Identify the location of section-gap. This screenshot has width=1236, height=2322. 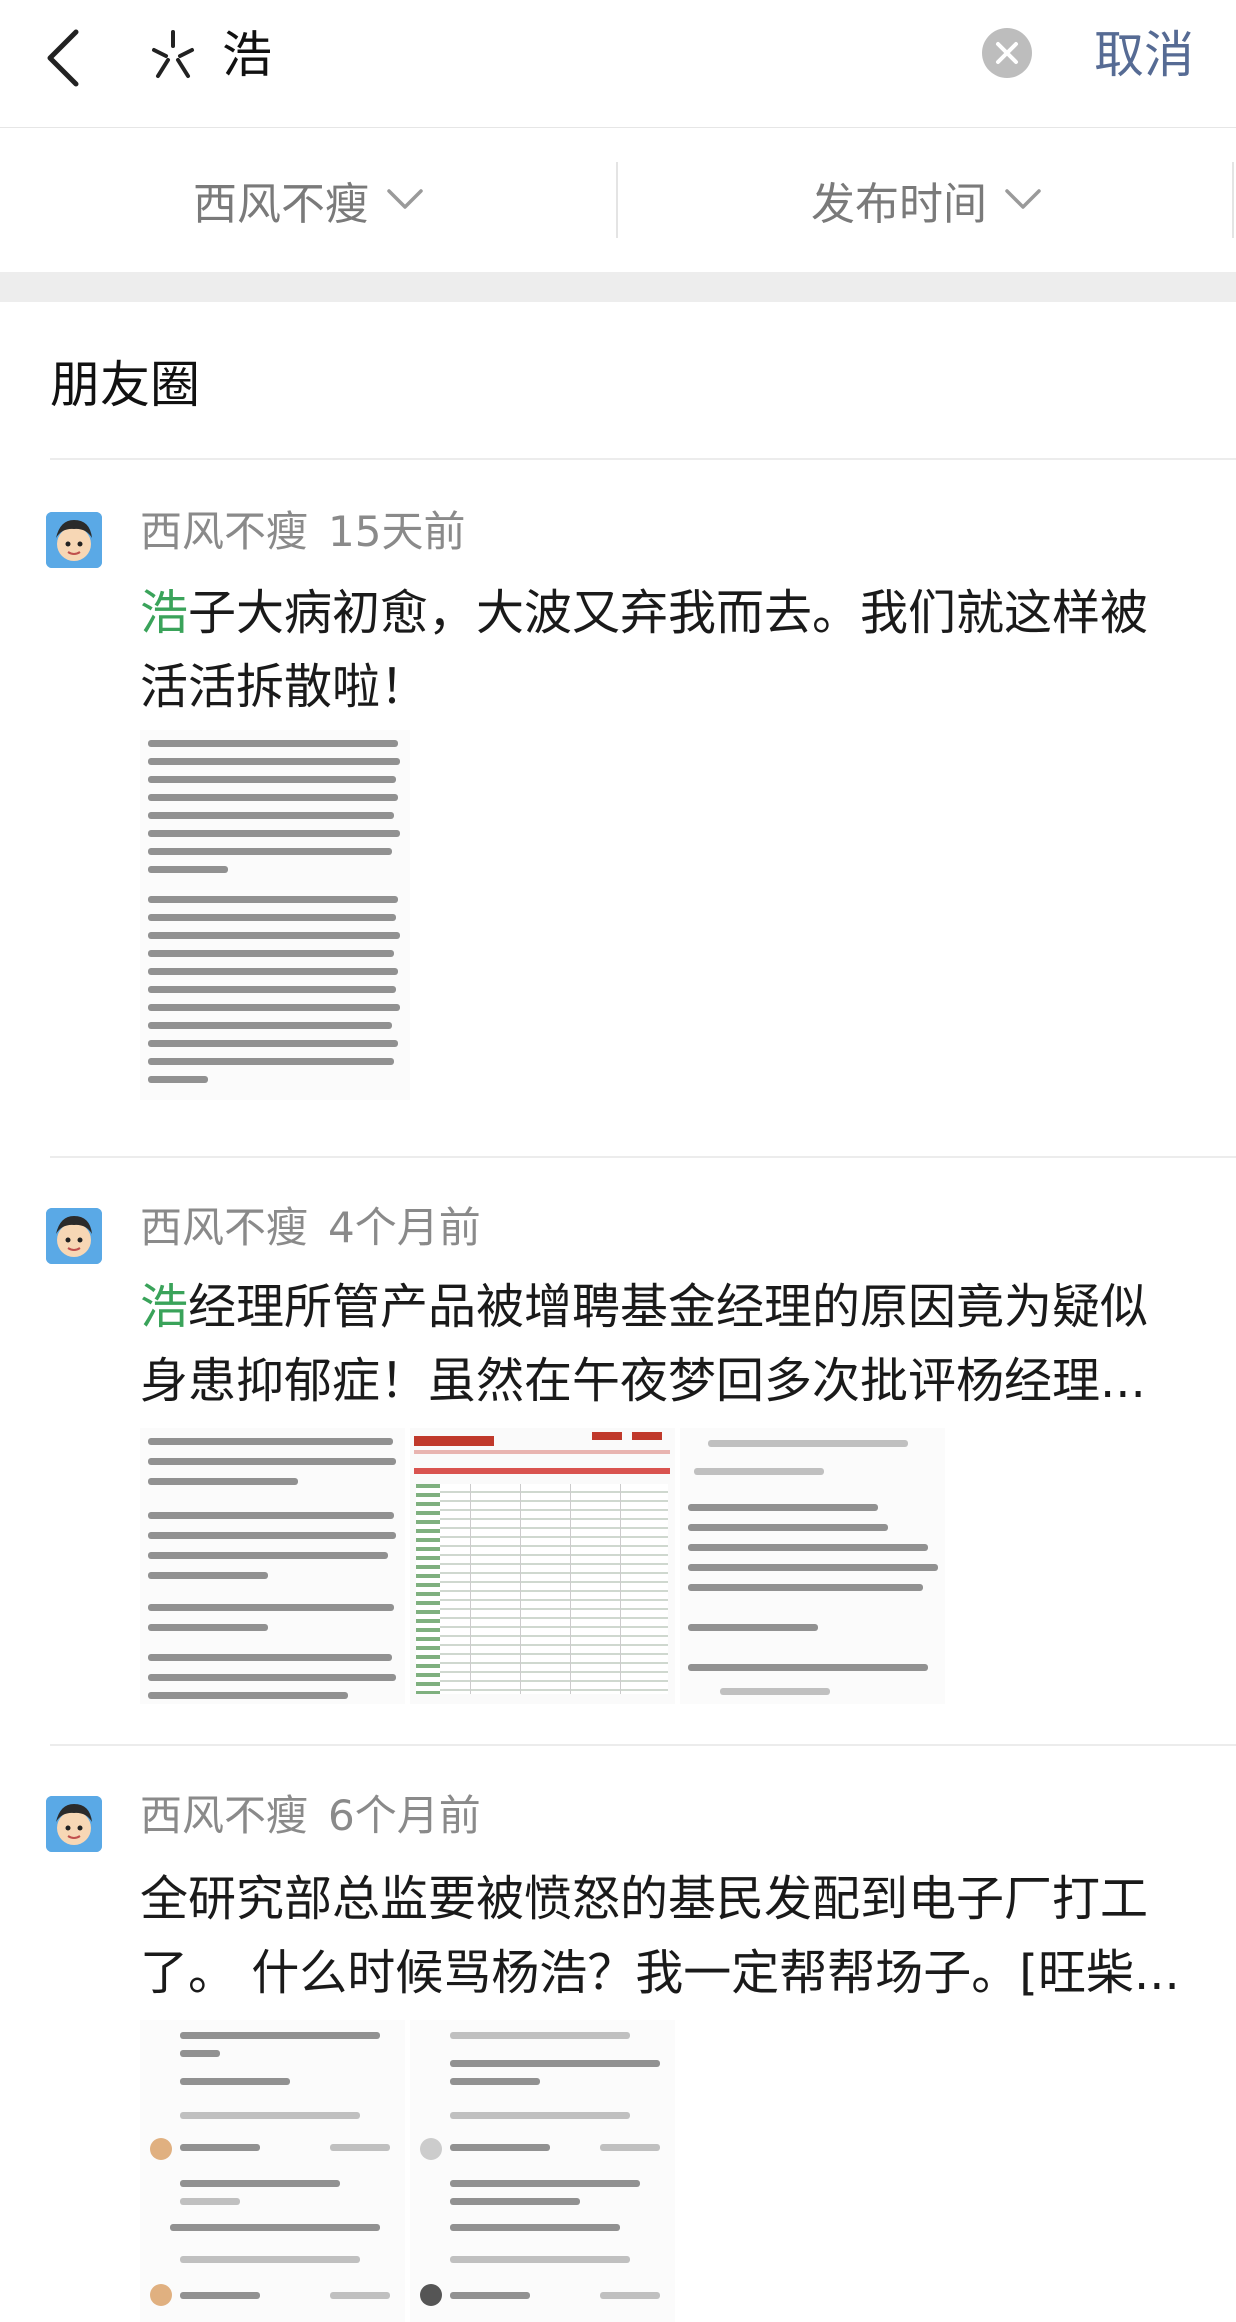
(618, 287).